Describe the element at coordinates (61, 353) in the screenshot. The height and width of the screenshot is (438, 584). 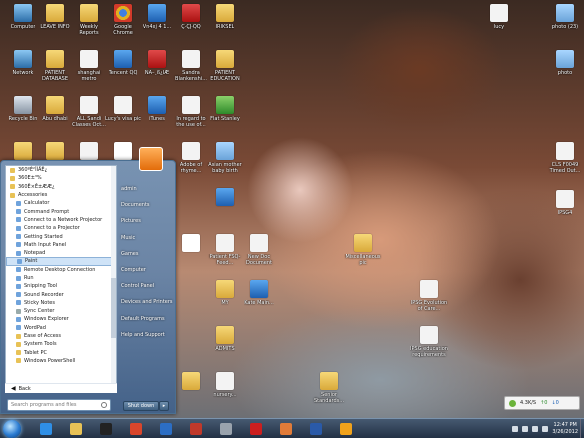
I see `program-item: Tablet PC` at that location.